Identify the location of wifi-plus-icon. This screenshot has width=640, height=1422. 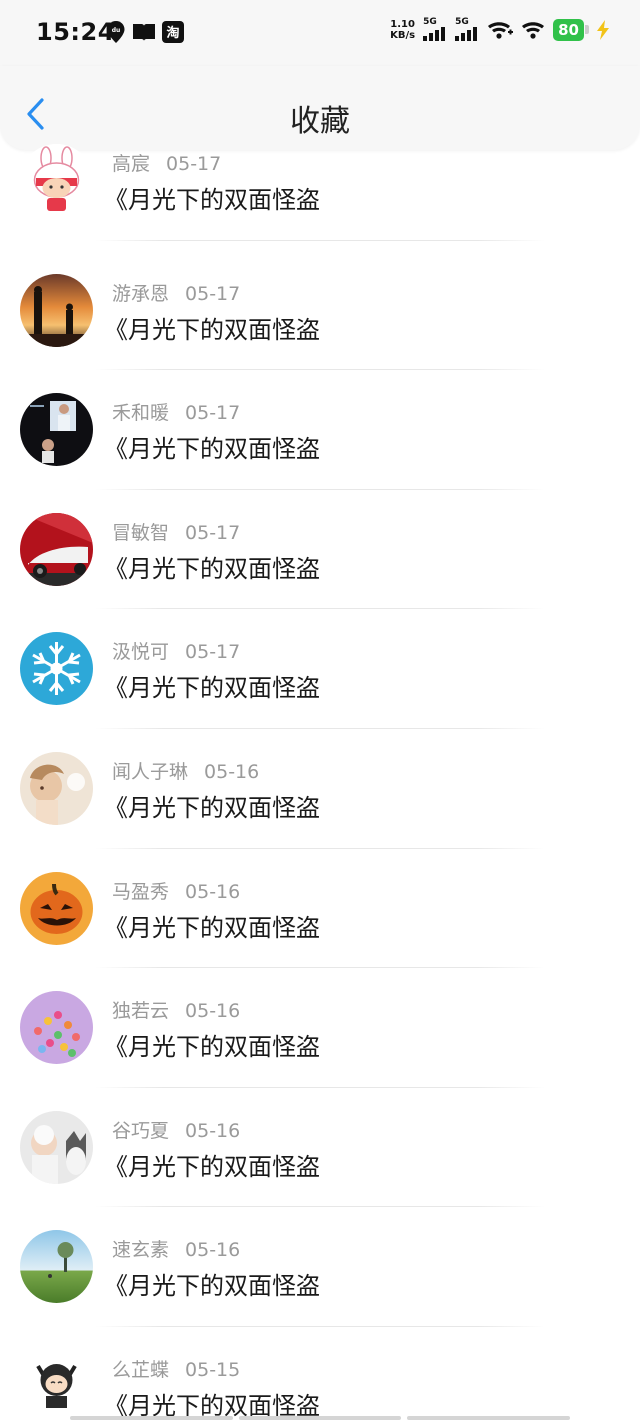
(500, 30).